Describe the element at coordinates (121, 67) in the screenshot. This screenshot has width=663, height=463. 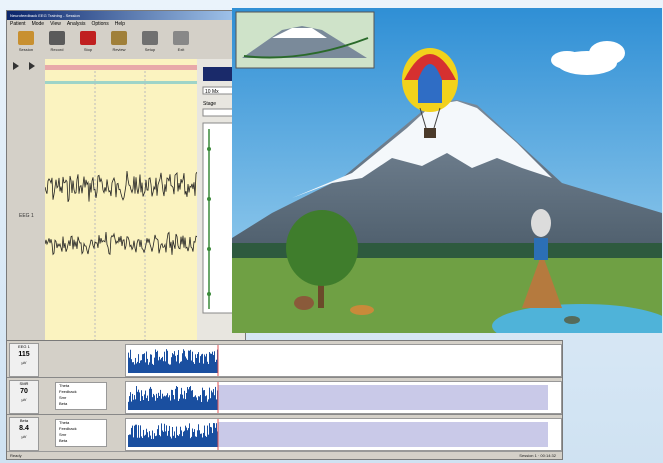
I see `marker-band-red` at that location.